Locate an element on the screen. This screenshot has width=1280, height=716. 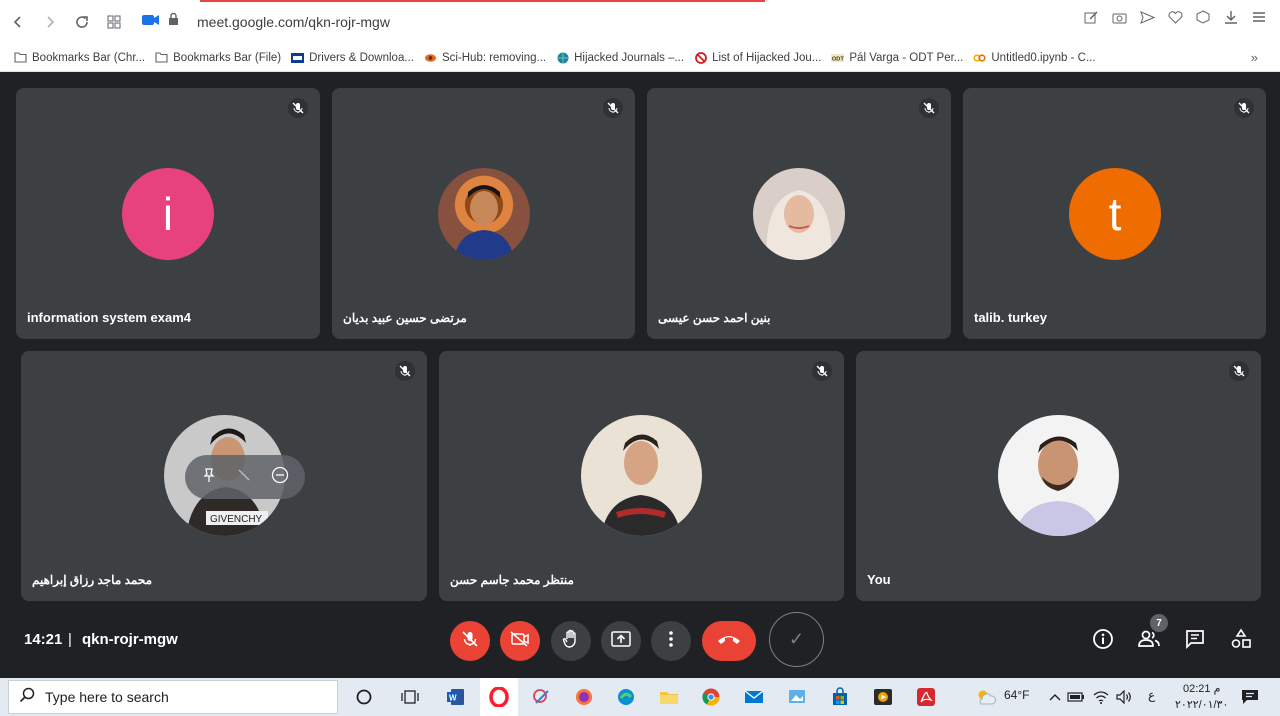
leave-call-button is located at coordinates (729, 641).